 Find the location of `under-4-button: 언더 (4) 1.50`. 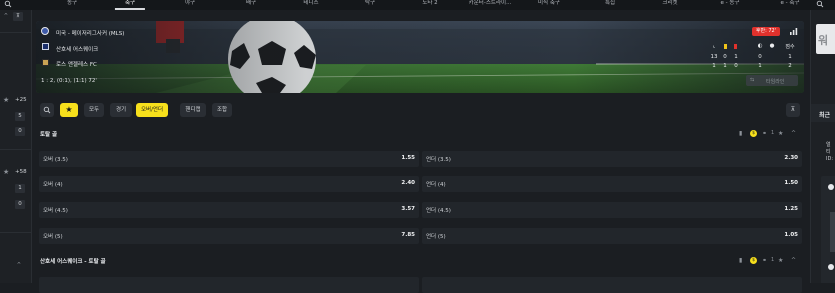

under-4-button: 언더 (4) 1.50 is located at coordinates (612, 184).